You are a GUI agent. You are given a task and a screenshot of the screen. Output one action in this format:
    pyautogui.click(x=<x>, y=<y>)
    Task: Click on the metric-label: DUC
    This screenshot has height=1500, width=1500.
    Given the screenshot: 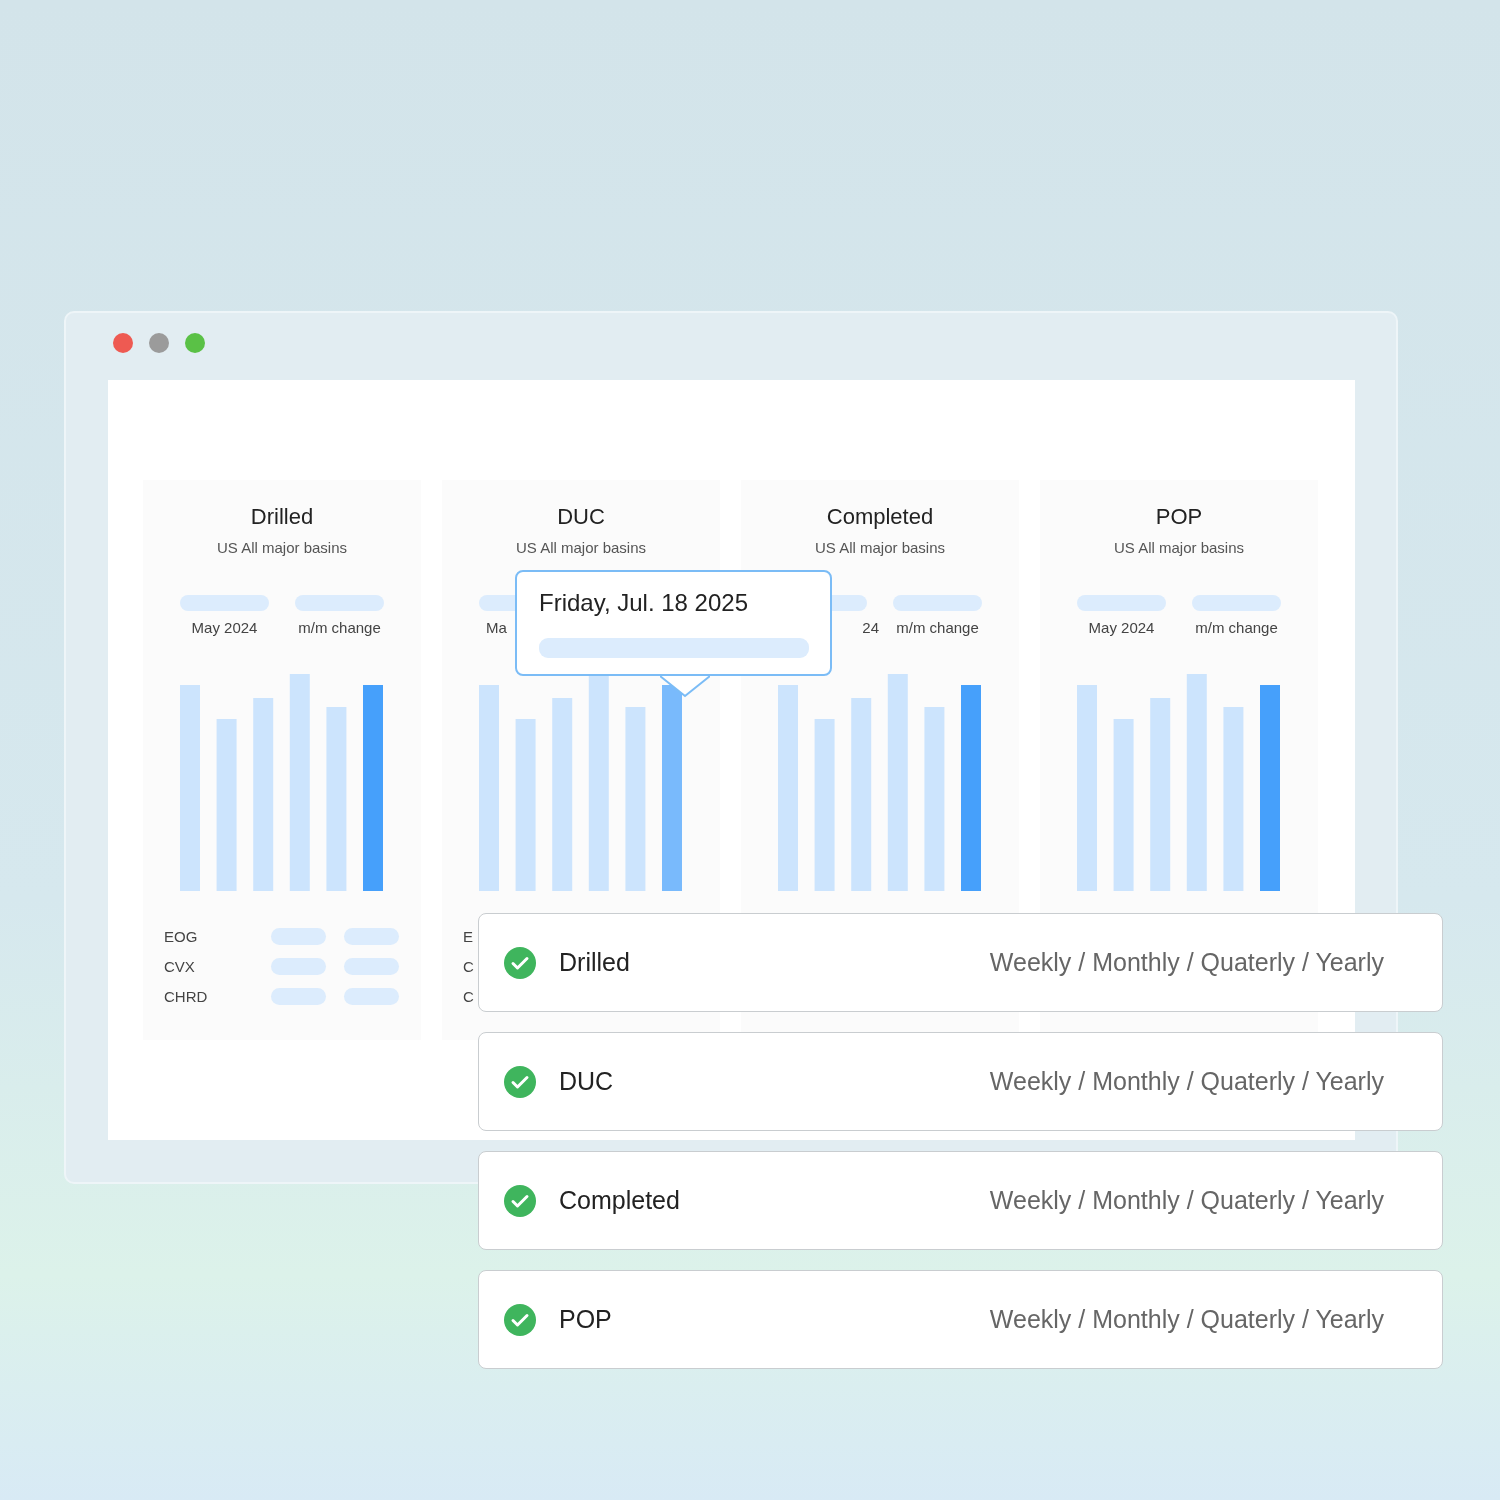 What is the action you would take?
    pyautogui.click(x=587, y=1081)
    